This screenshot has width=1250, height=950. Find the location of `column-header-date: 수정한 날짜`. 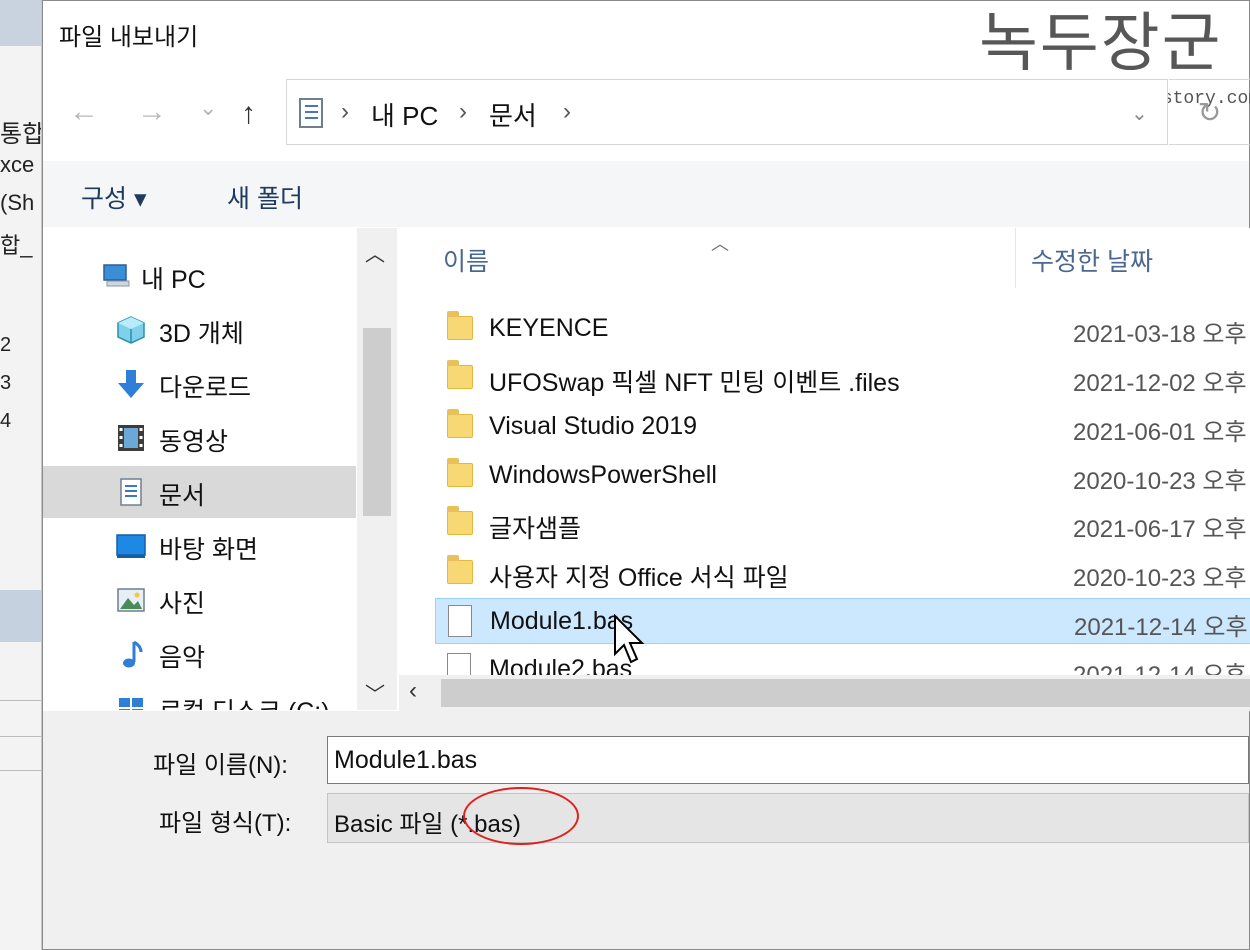

column-header-date: 수정한 날짜 is located at coordinates (1092, 260).